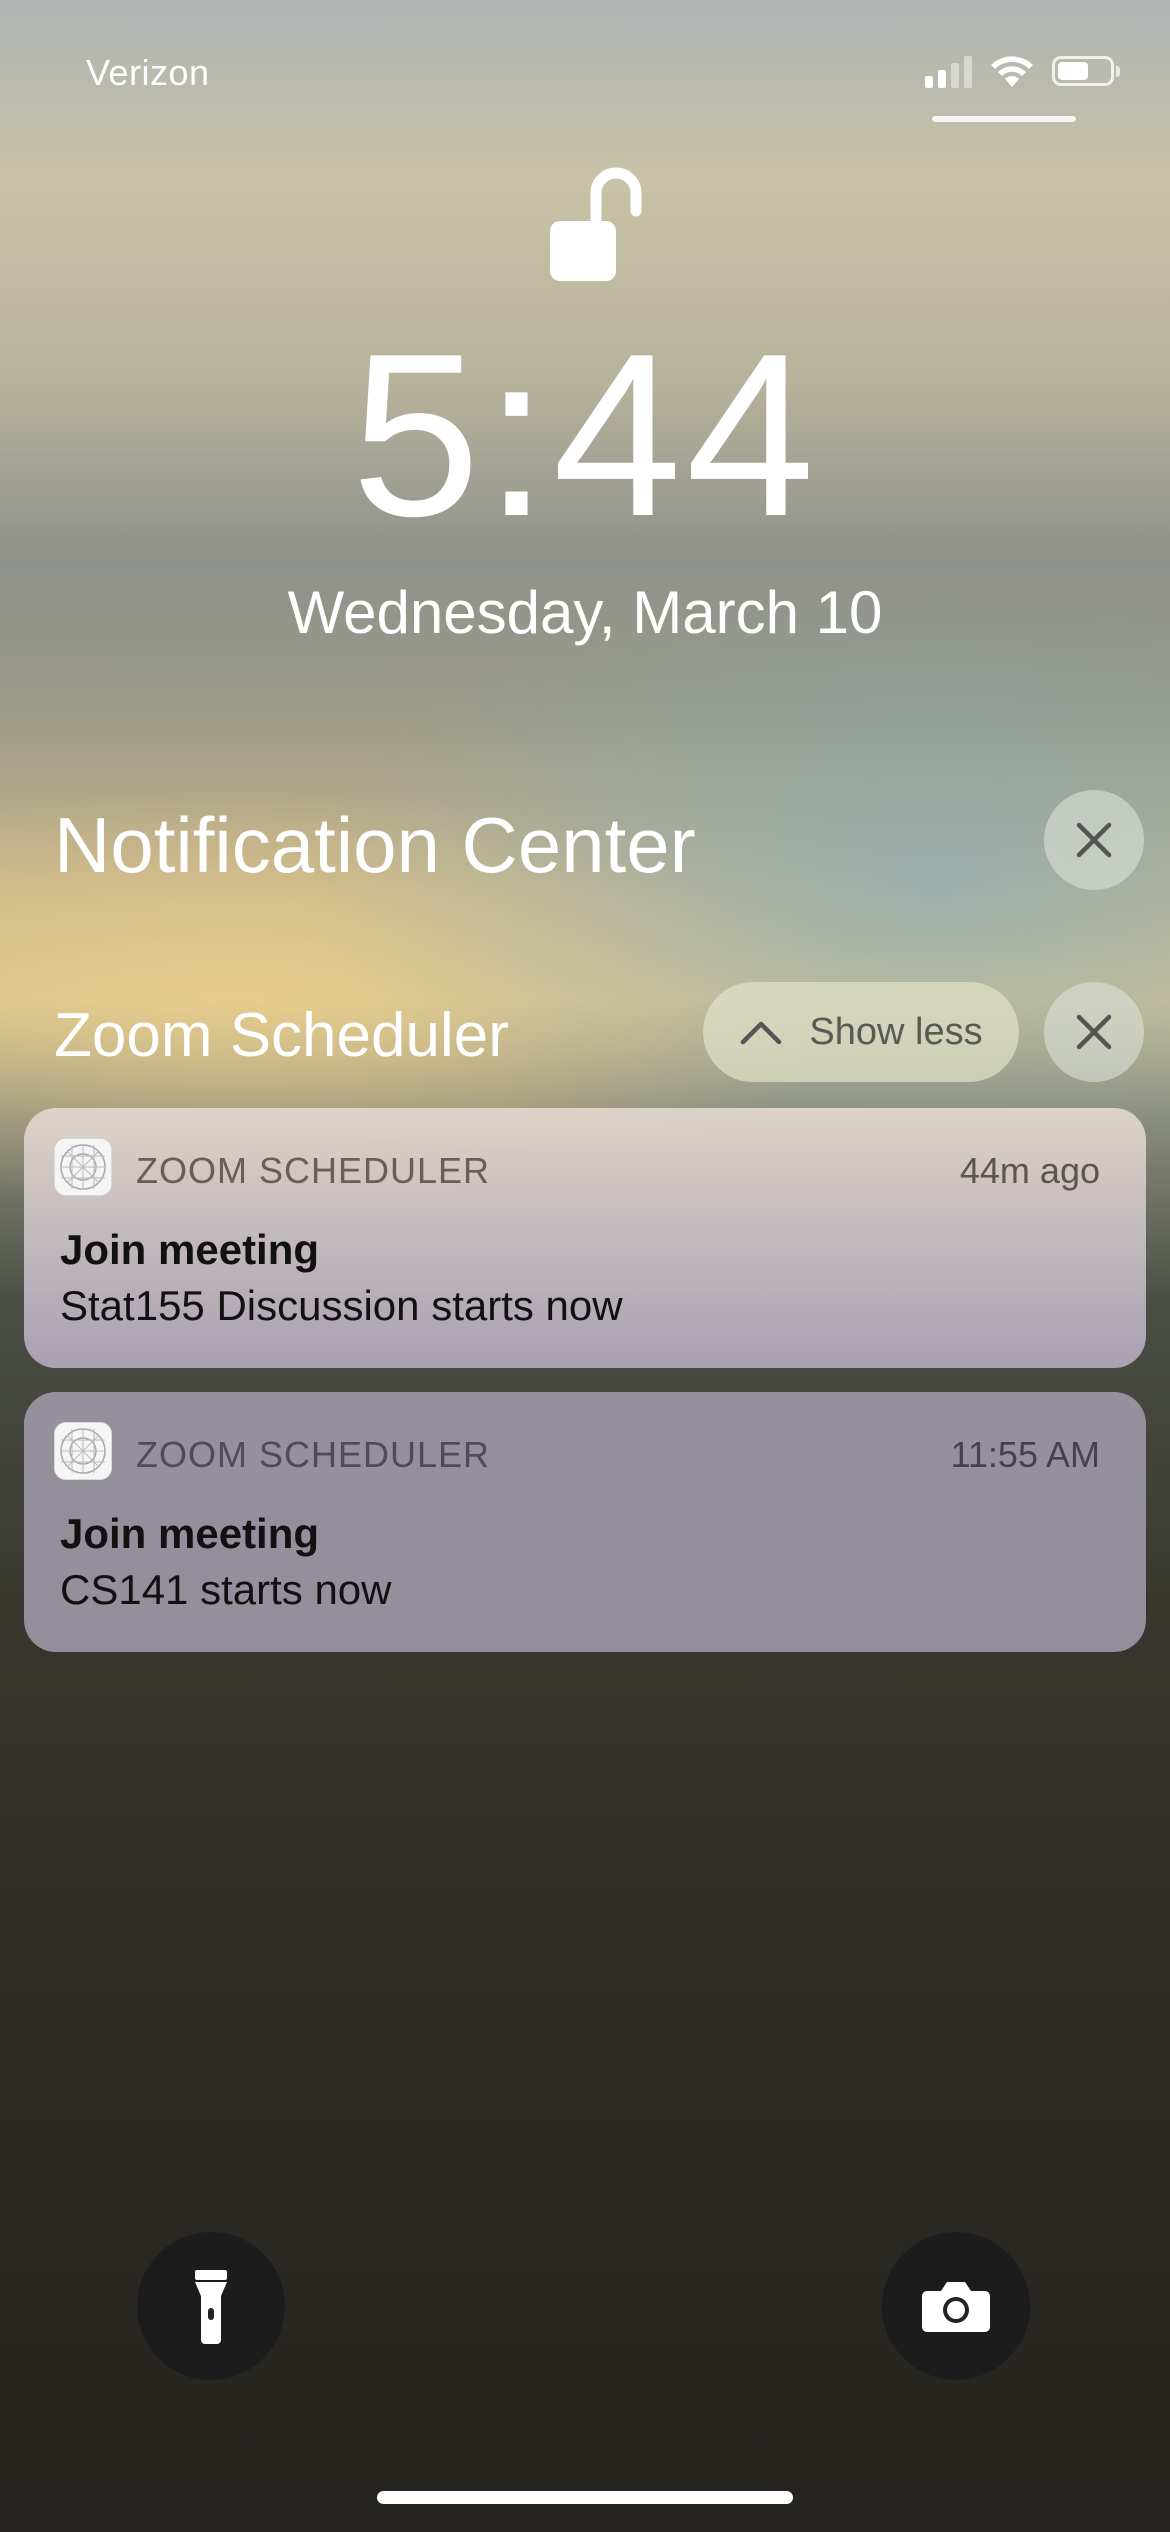 This screenshot has width=1170, height=2532. I want to click on lock-screen-date: Wednesday, March 10, so click(585, 612).